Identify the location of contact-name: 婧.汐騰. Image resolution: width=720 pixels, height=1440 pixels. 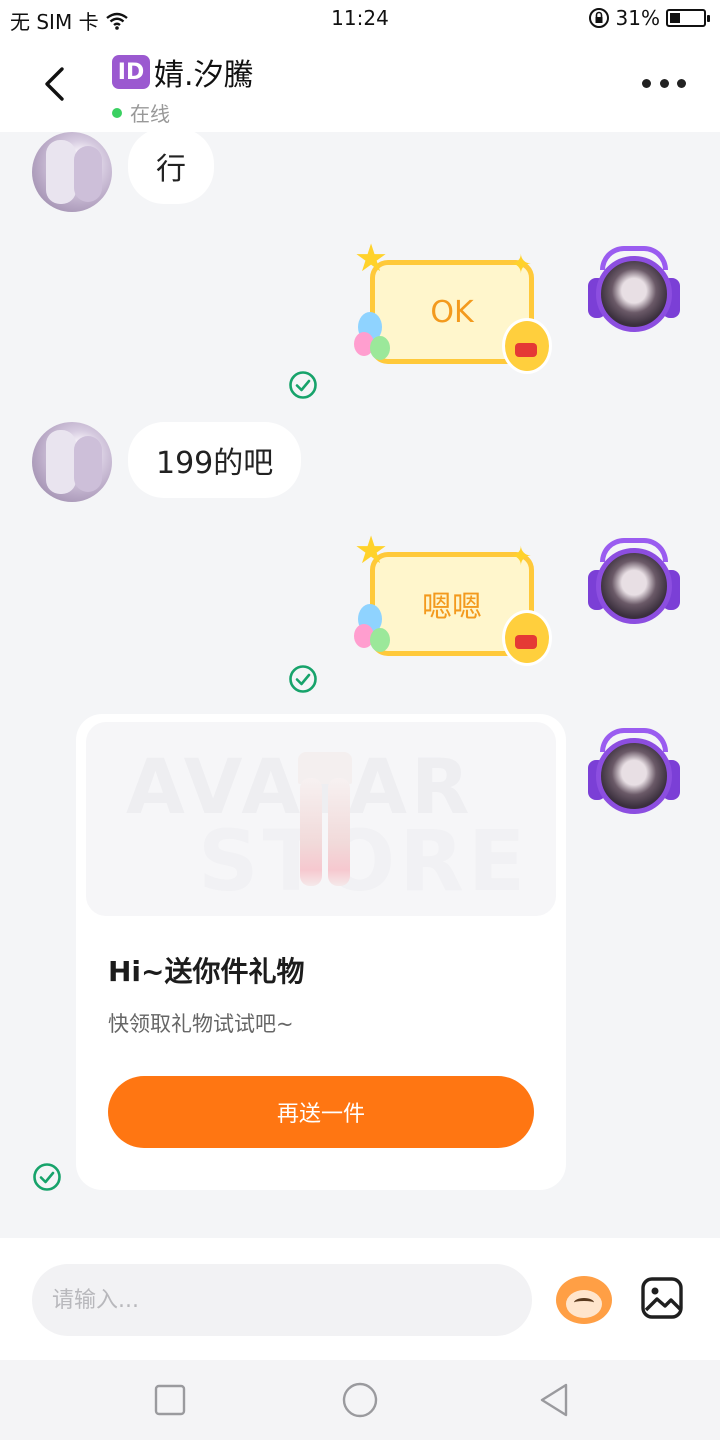
(204, 75).